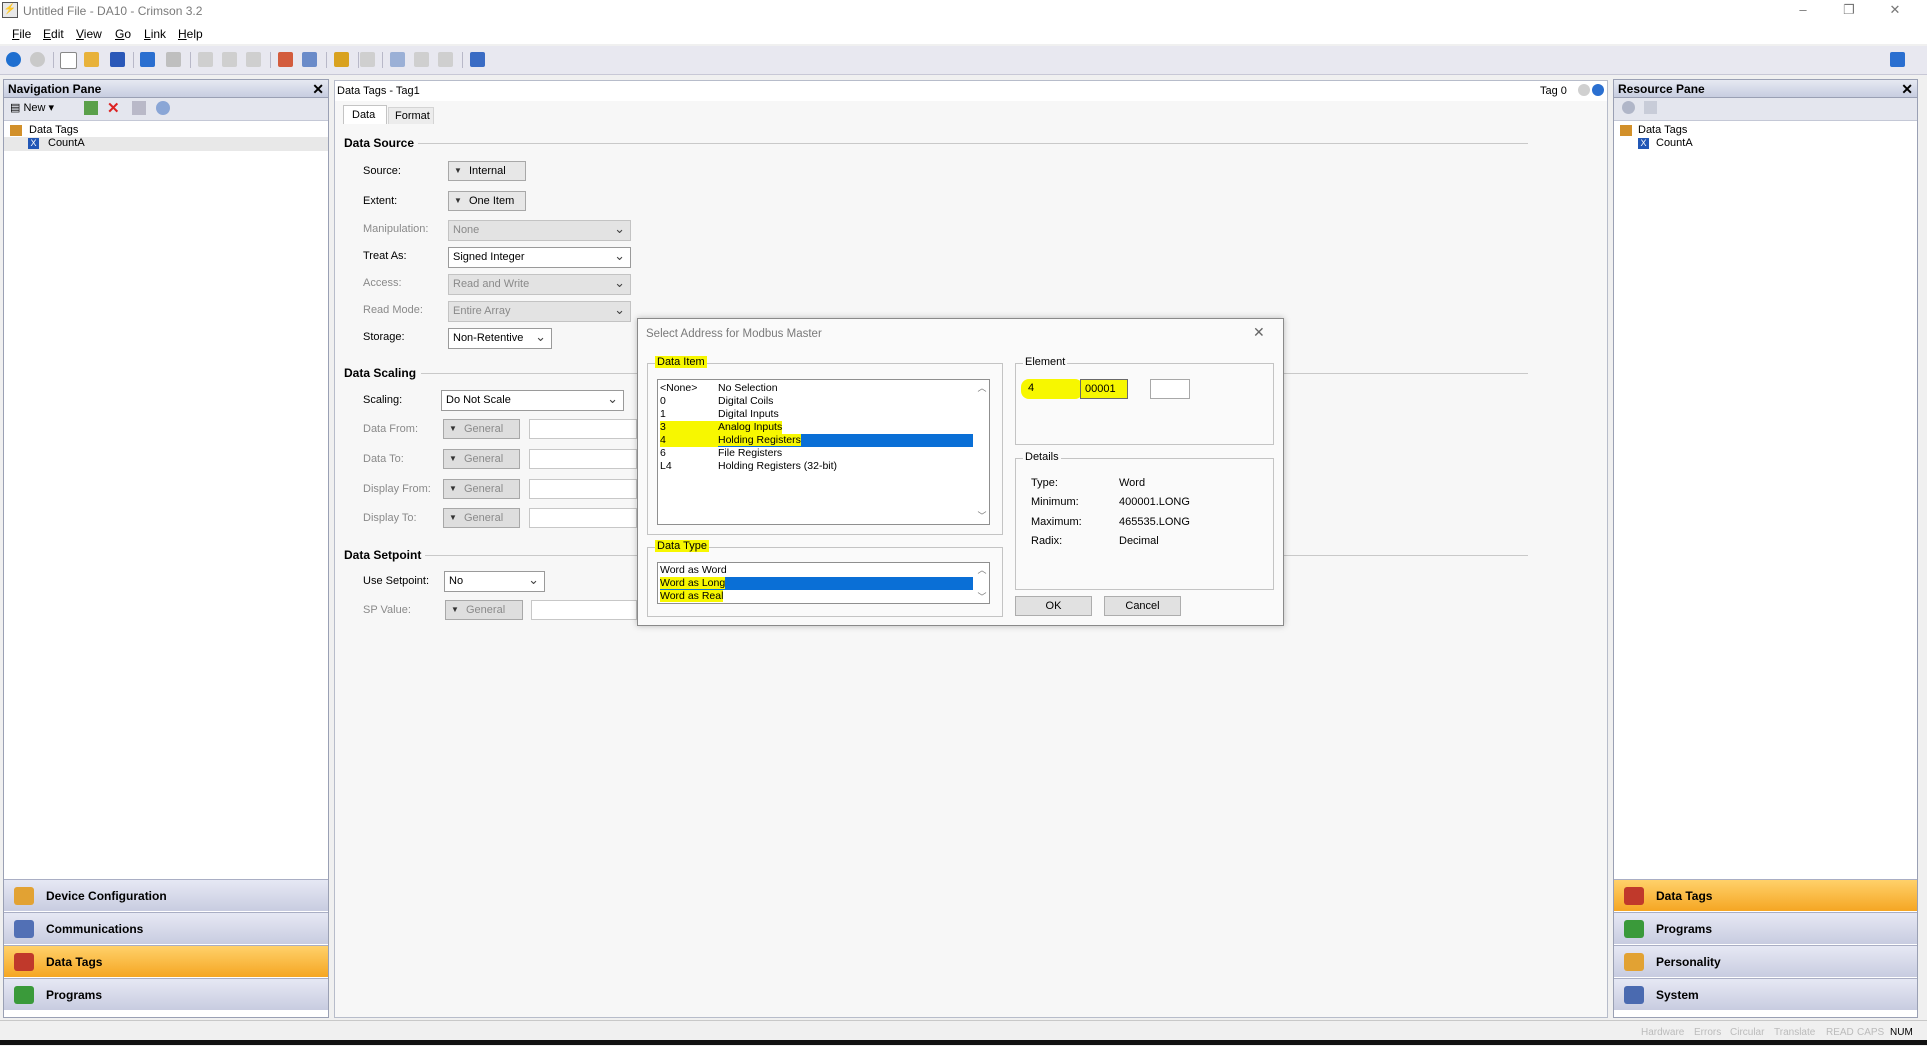  What do you see at coordinates (173, 59) in the screenshot?
I see `redo-icon` at bounding box center [173, 59].